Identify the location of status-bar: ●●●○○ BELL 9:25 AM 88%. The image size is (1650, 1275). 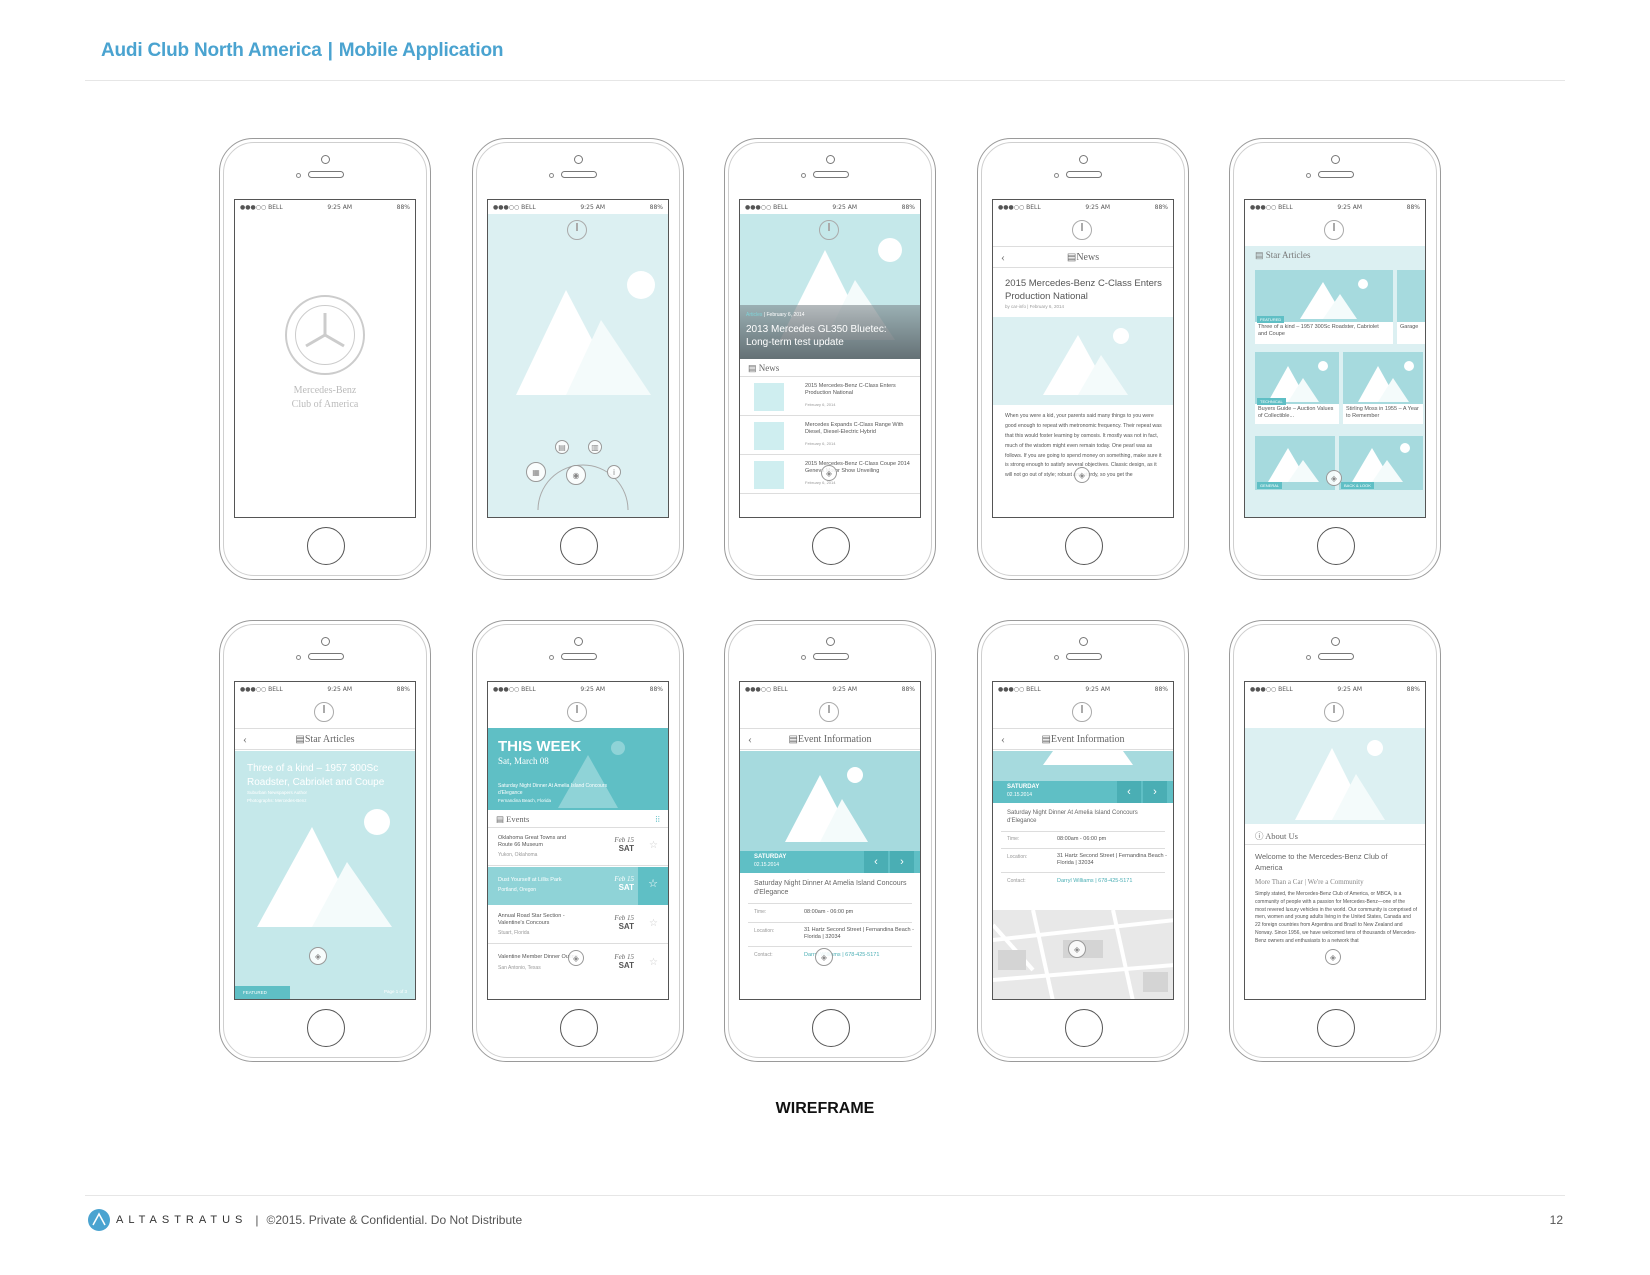
(325, 207).